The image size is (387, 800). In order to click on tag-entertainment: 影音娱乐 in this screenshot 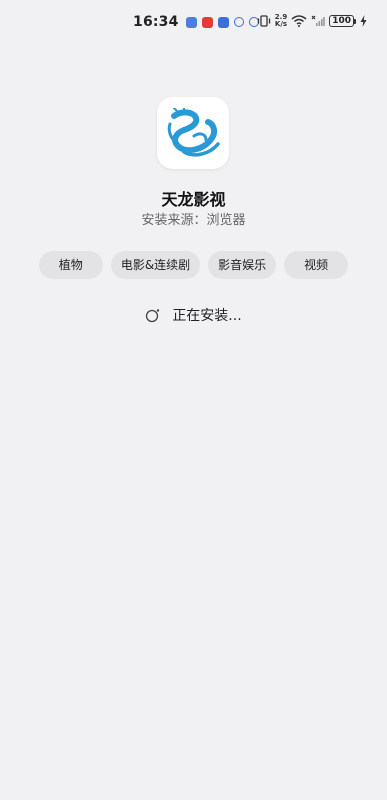, I will do `click(242, 265)`.